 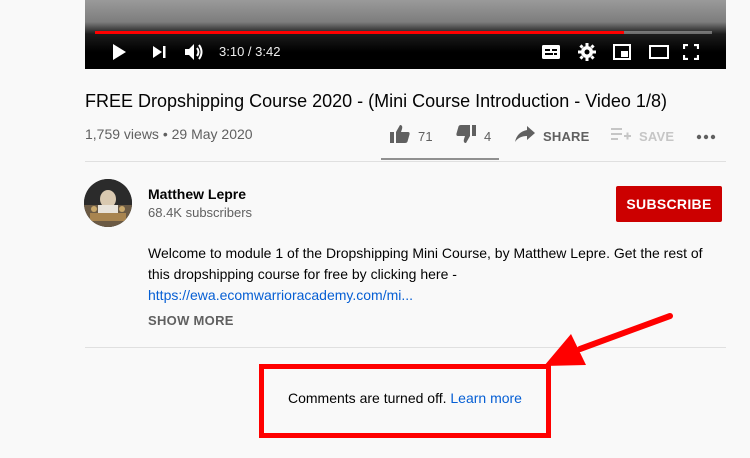 I want to click on save-label: SAVE, so click(x=657, y=136).